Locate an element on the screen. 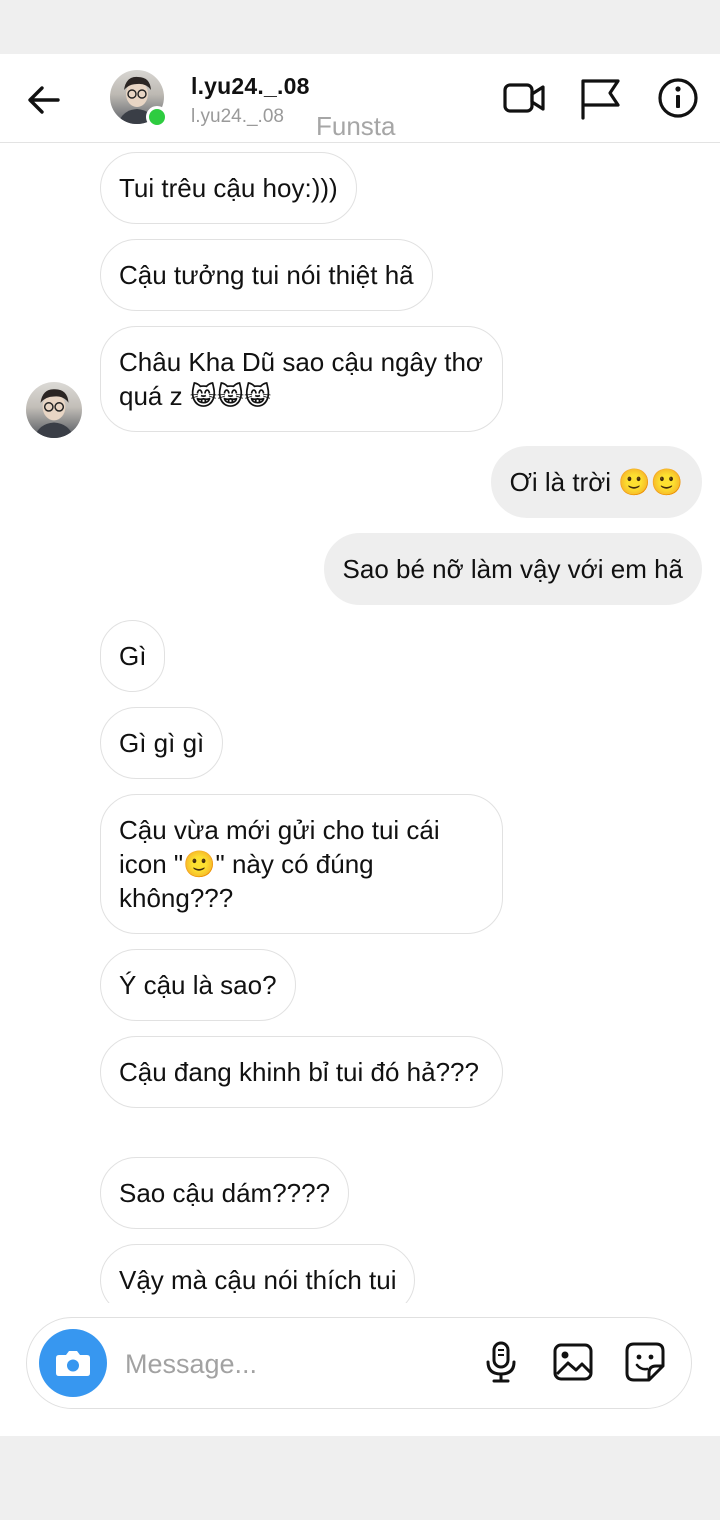 The height and width of the screenshot is (1520, 720). message-bubble-received: Gì is located at coordinates (133, 656).